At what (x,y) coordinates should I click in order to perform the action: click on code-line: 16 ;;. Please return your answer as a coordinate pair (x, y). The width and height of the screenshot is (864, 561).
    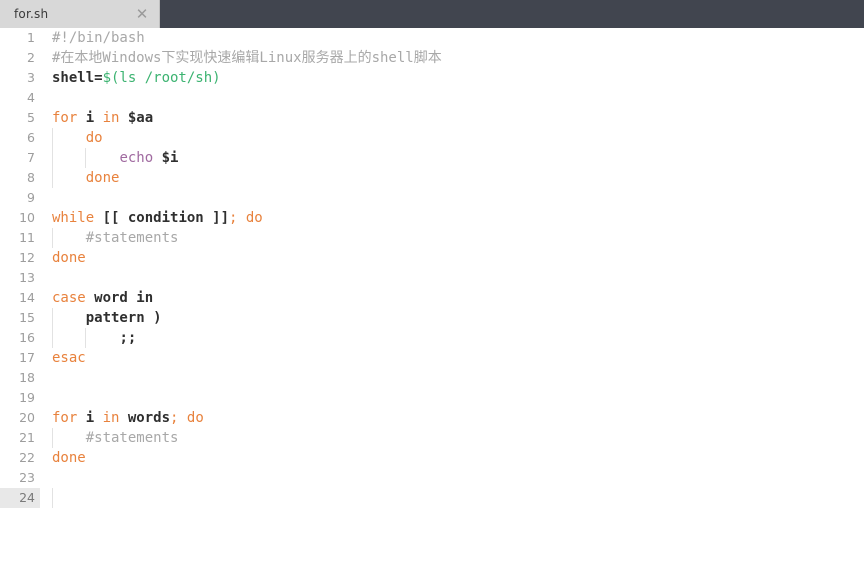
    Looking at the image, I should click on (432, 338).